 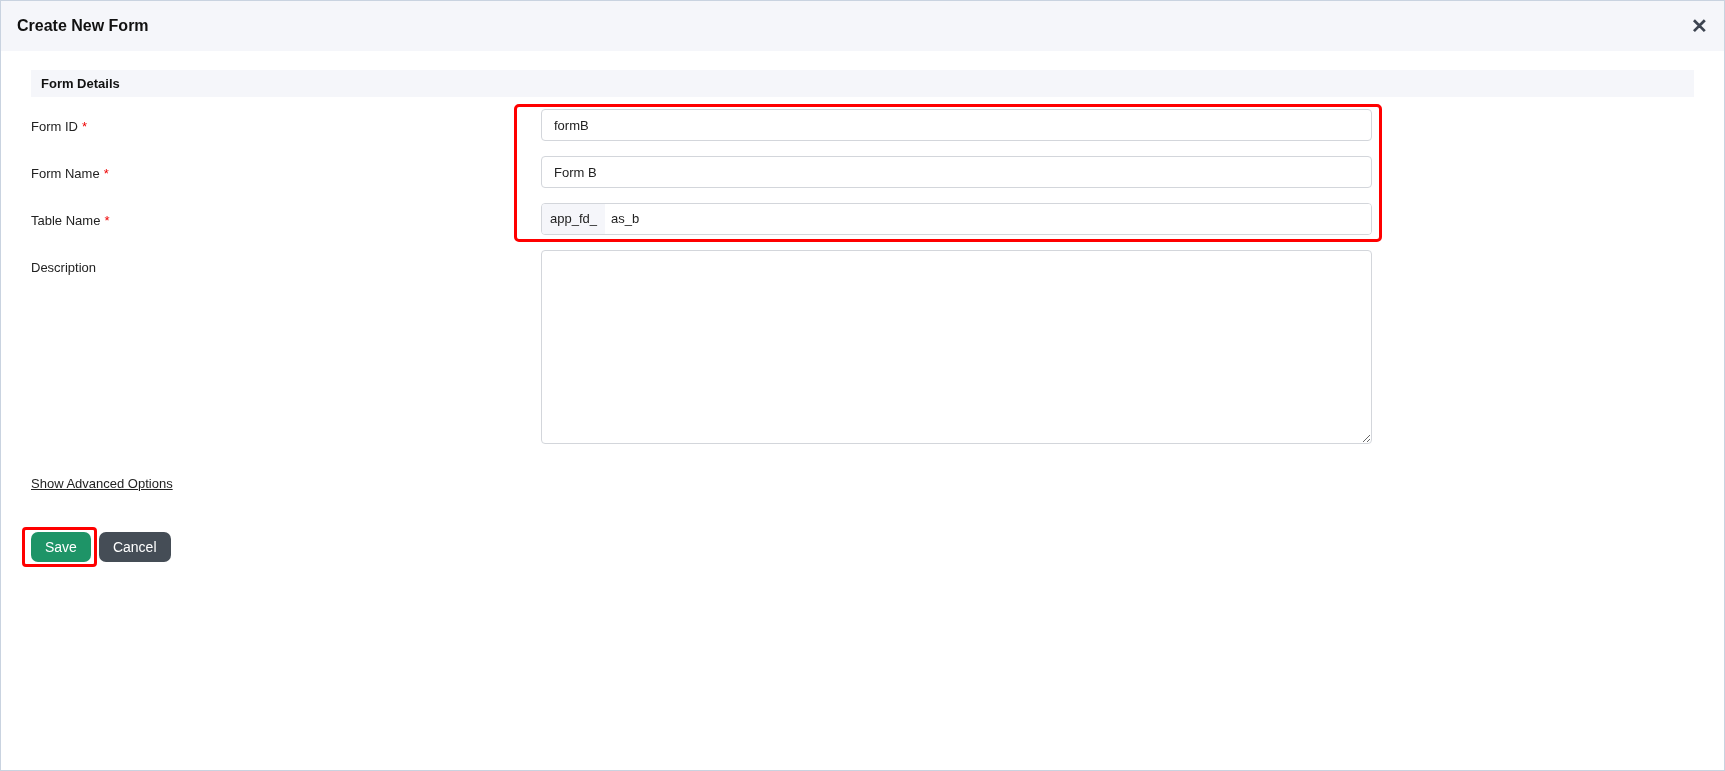 What do you see at coordinates (80, 83) in the screenshot?
I see `section-title: Form Details` at bounding box center [80, 83].